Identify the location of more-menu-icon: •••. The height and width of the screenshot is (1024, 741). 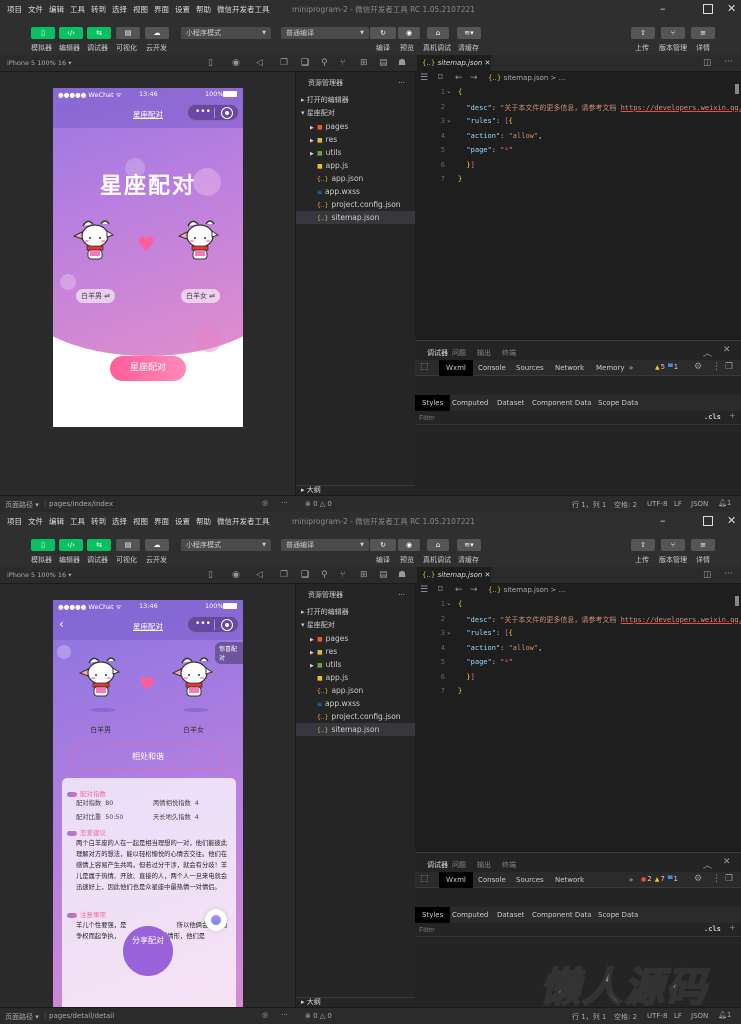
(203, 112).